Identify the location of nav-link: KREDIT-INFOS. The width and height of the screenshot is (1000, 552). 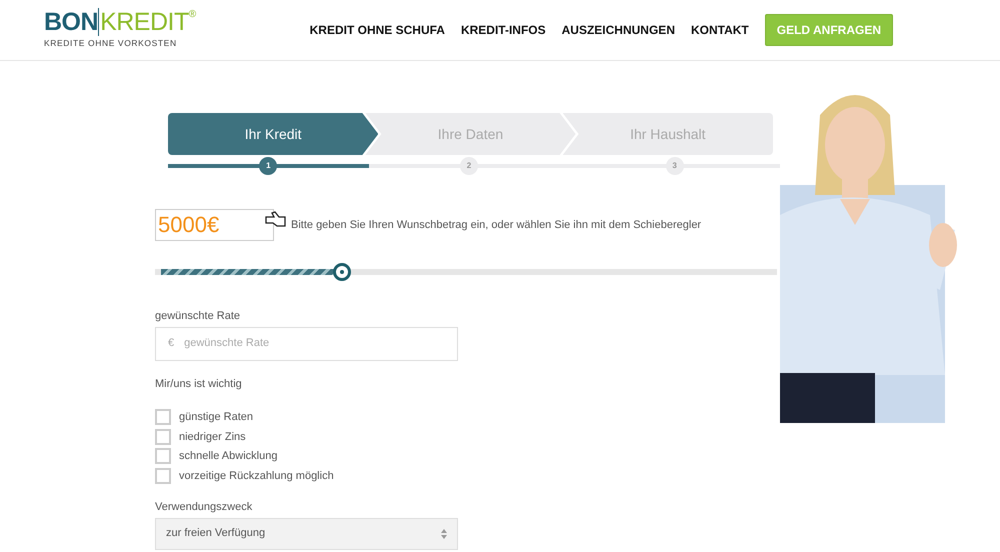
(503, 30).